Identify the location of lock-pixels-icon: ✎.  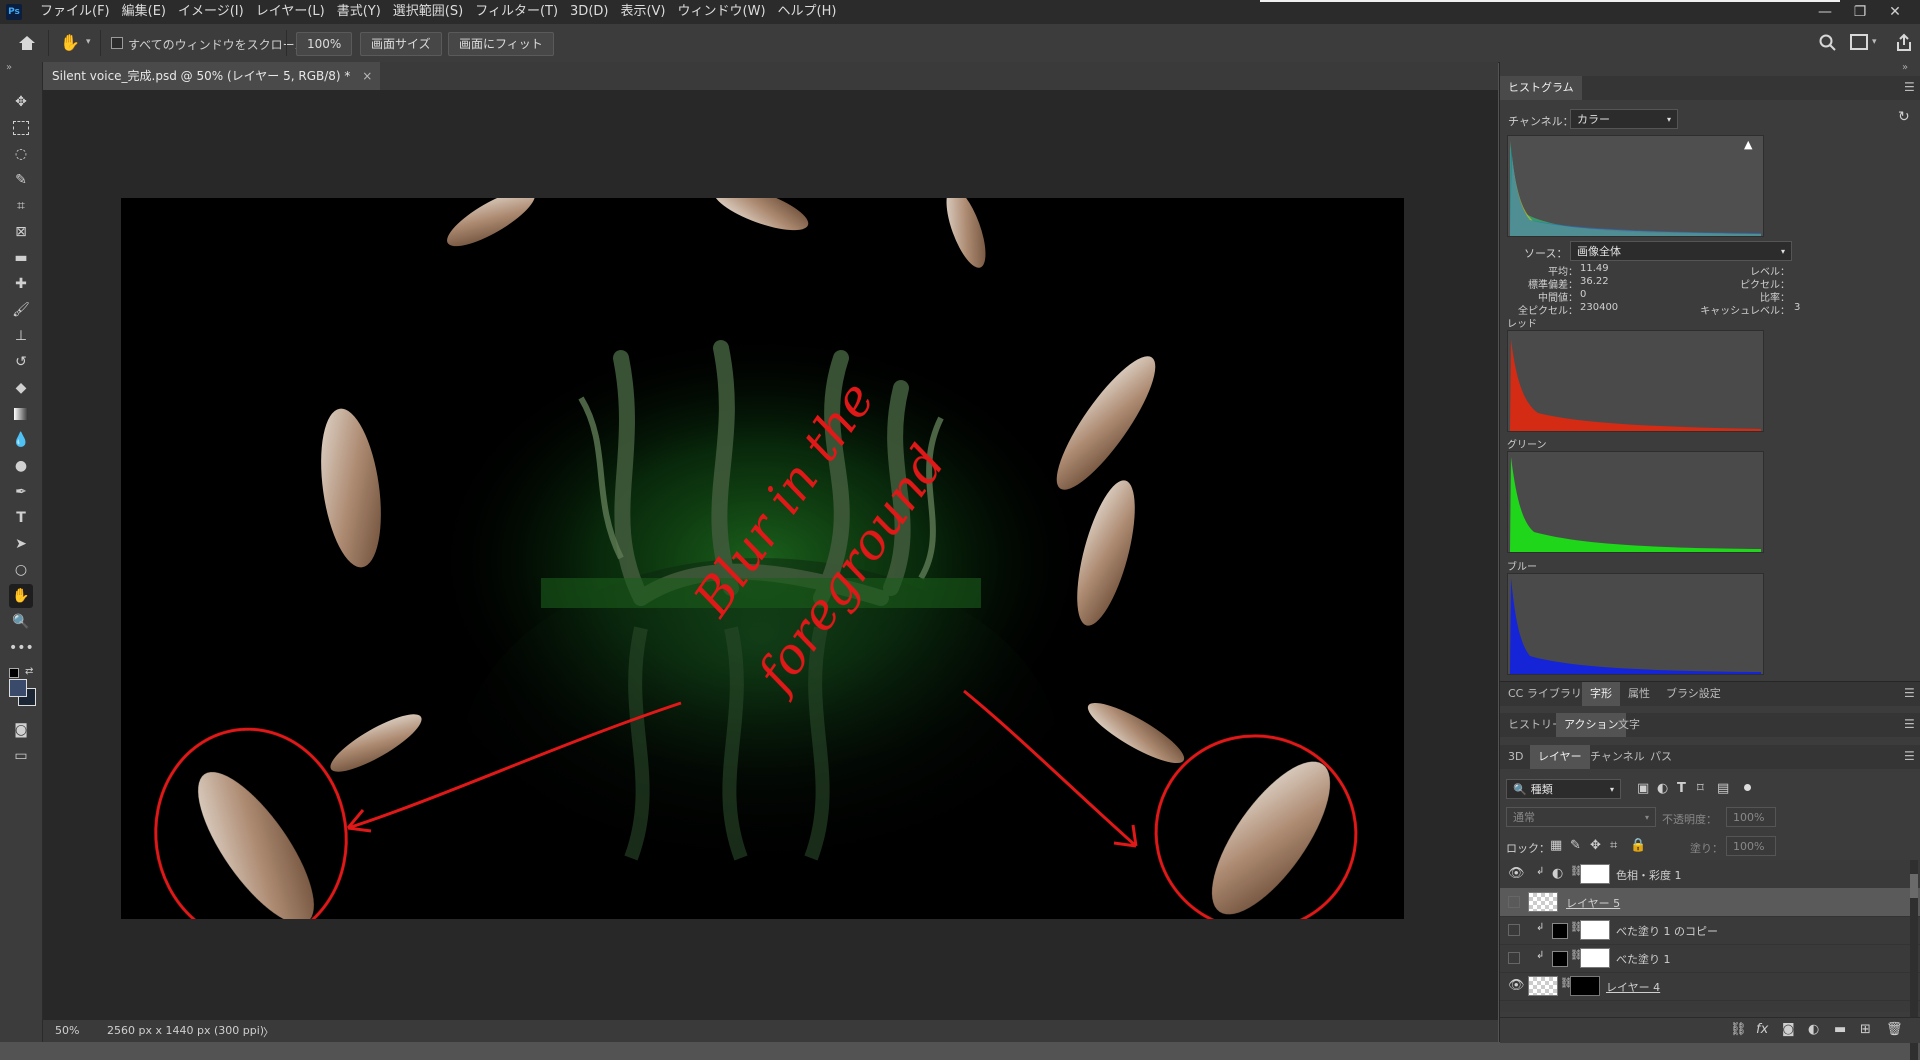
(1575, 845).